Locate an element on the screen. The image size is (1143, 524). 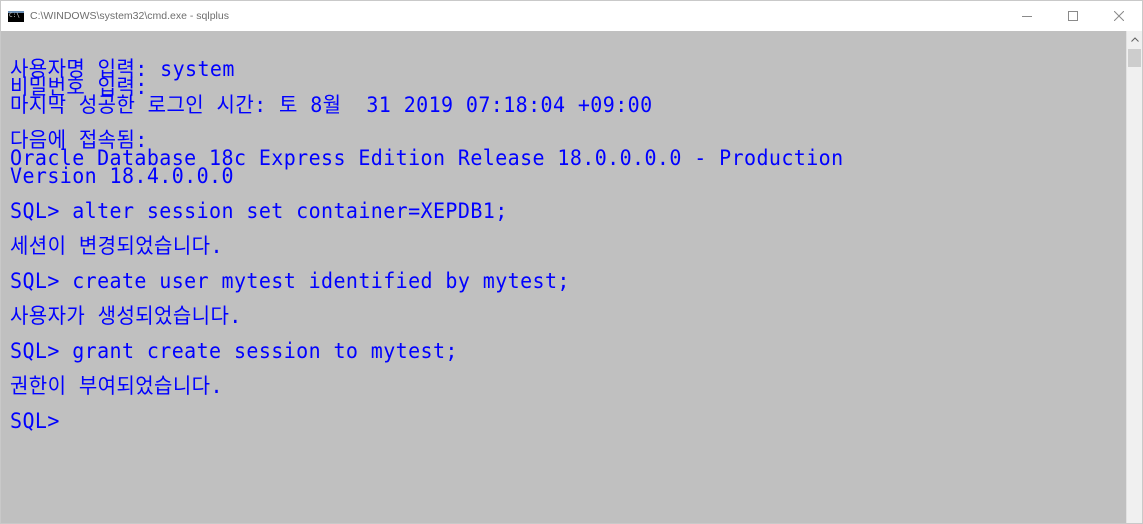
vertical-scrollbar is located at coordinates (1134, 277).